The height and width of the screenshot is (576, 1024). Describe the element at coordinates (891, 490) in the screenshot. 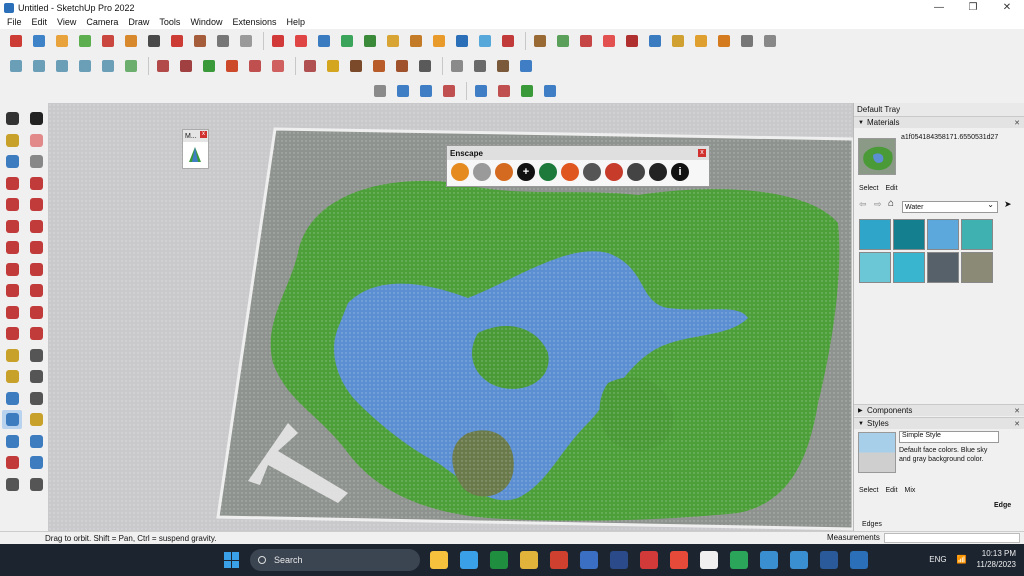

I see `styles-edit-tab: Edit` at that location.